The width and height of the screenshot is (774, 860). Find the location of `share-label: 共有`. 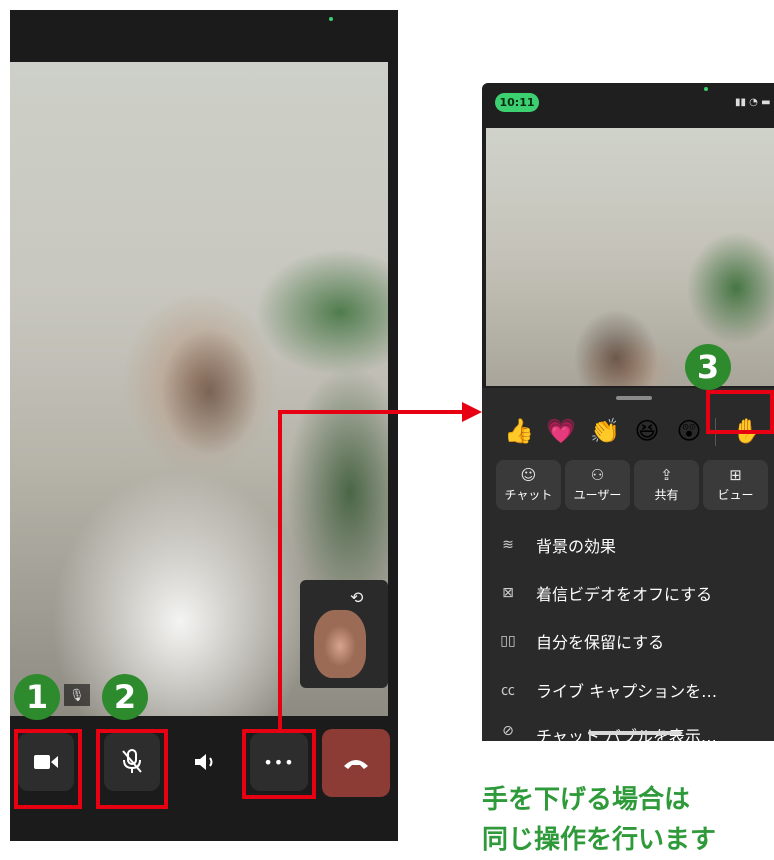

share-label: 共有 is located at coordinates (666, 495).